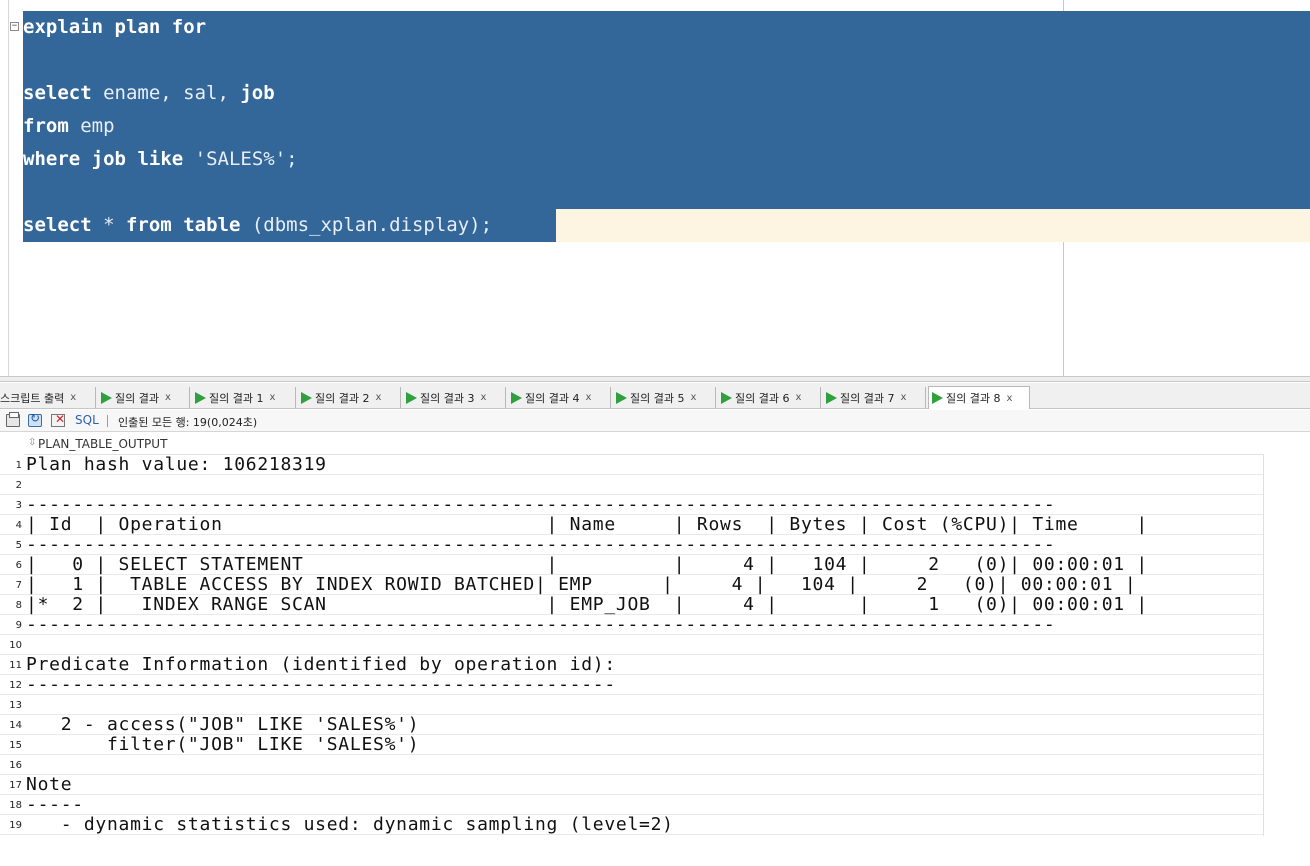 The image size is (1310, 866). What do you see at coordinates (15, 825) in the screenshot?
I see `row-number: 19` at bounding box center [15, 825].